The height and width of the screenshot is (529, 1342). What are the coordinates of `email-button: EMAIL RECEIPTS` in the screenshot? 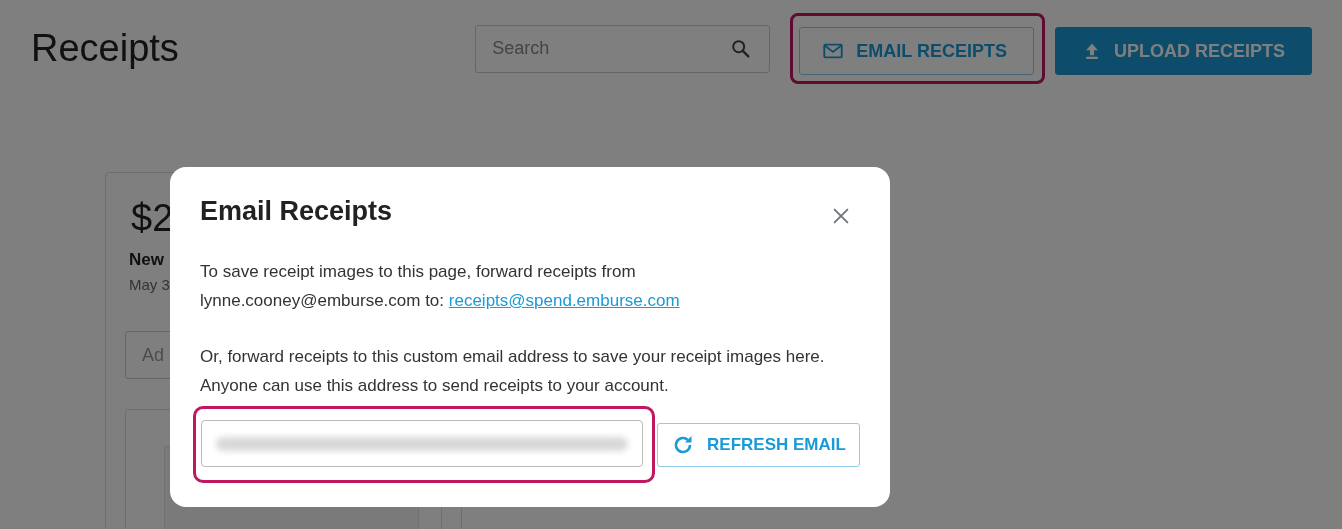 It's located at (916, 51).